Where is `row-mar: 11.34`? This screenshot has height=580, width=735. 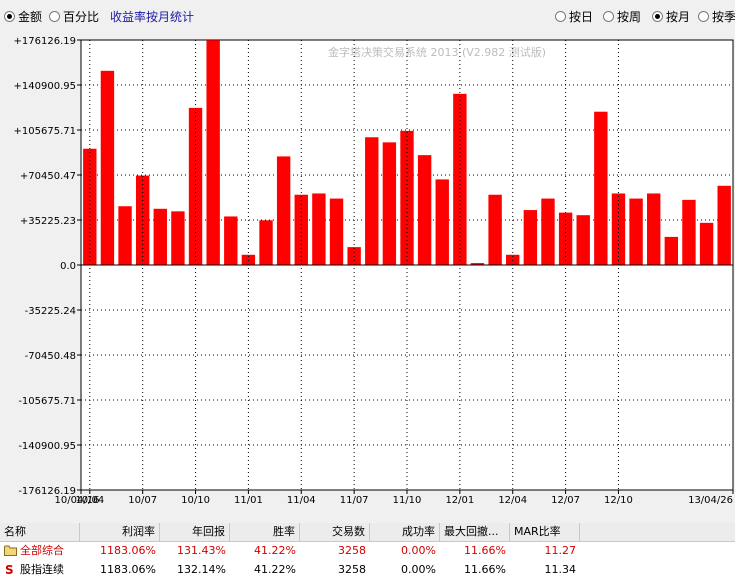
row-mar: 11.34 is located at coordinates (560, 569).